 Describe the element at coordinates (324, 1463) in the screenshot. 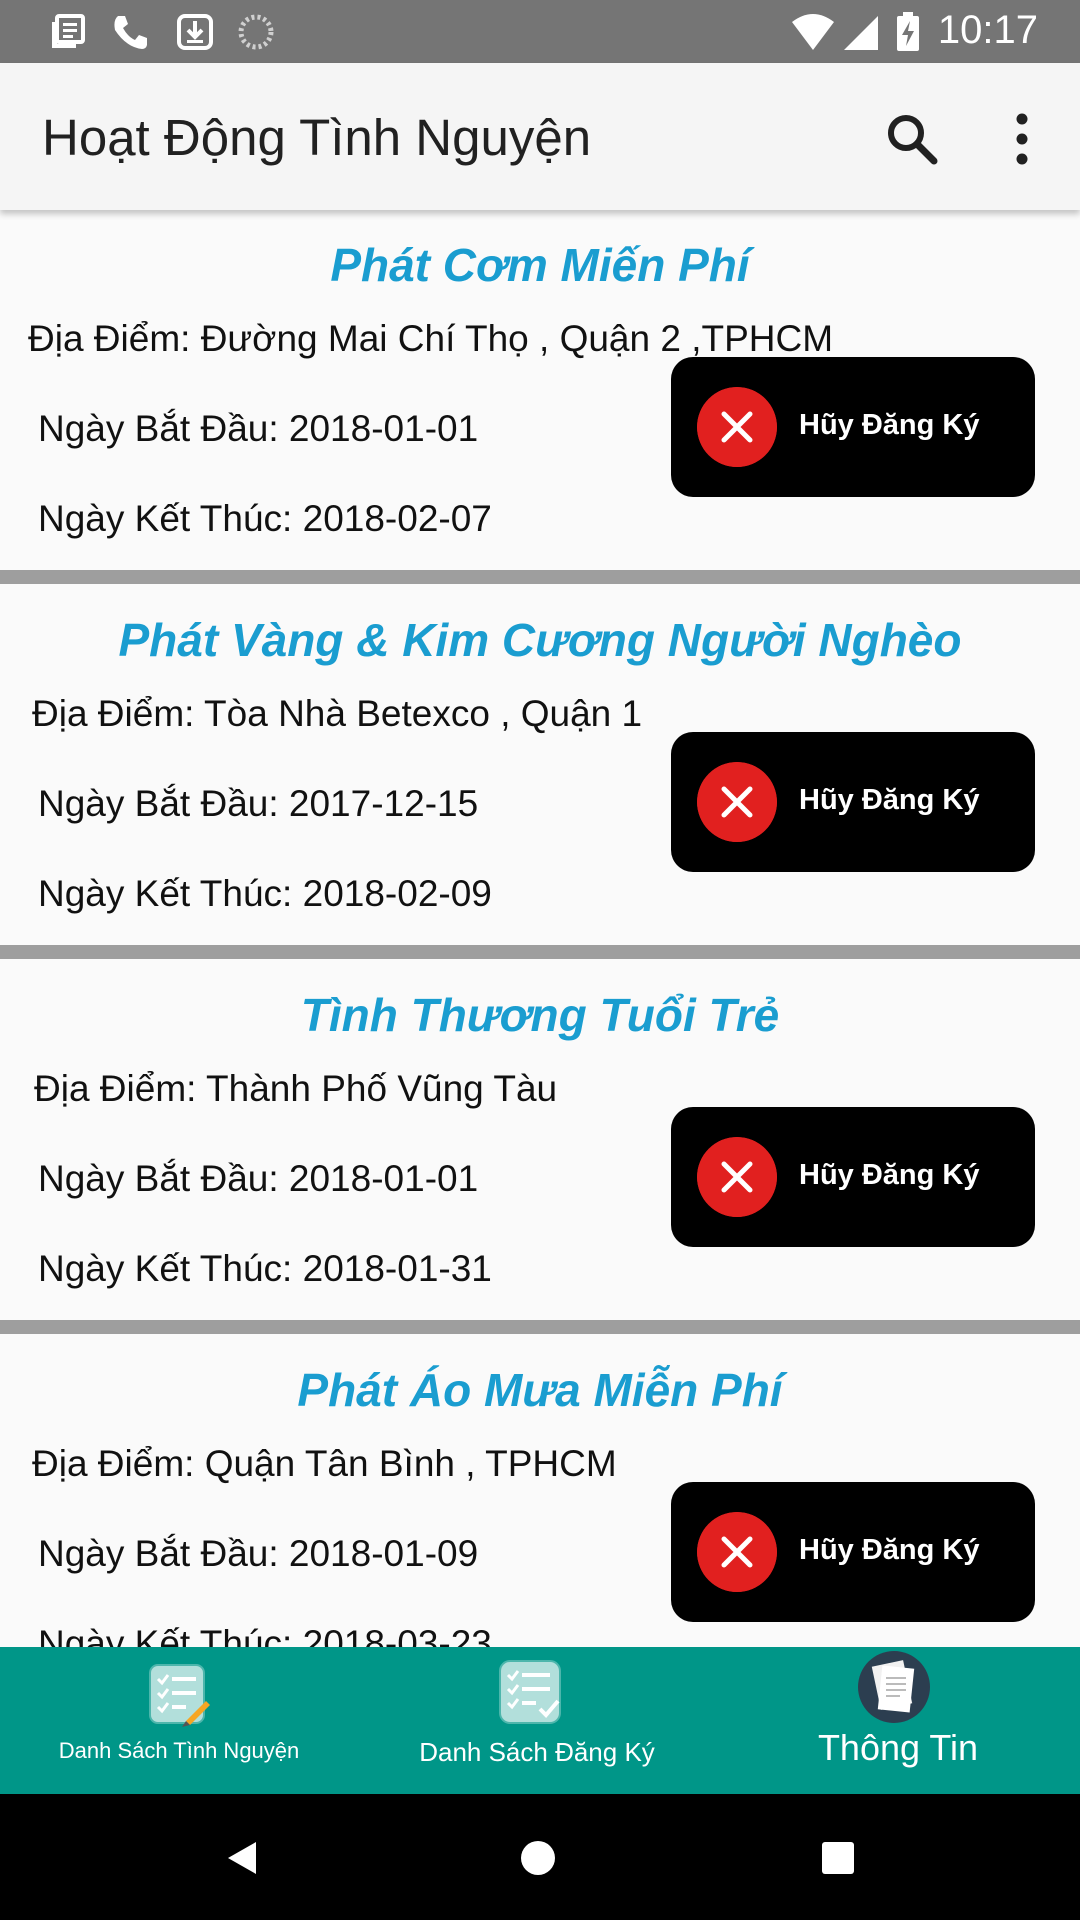

I see `activity-location: Địa Điểm: Quận Tân Bình , TPHCM` at that location.